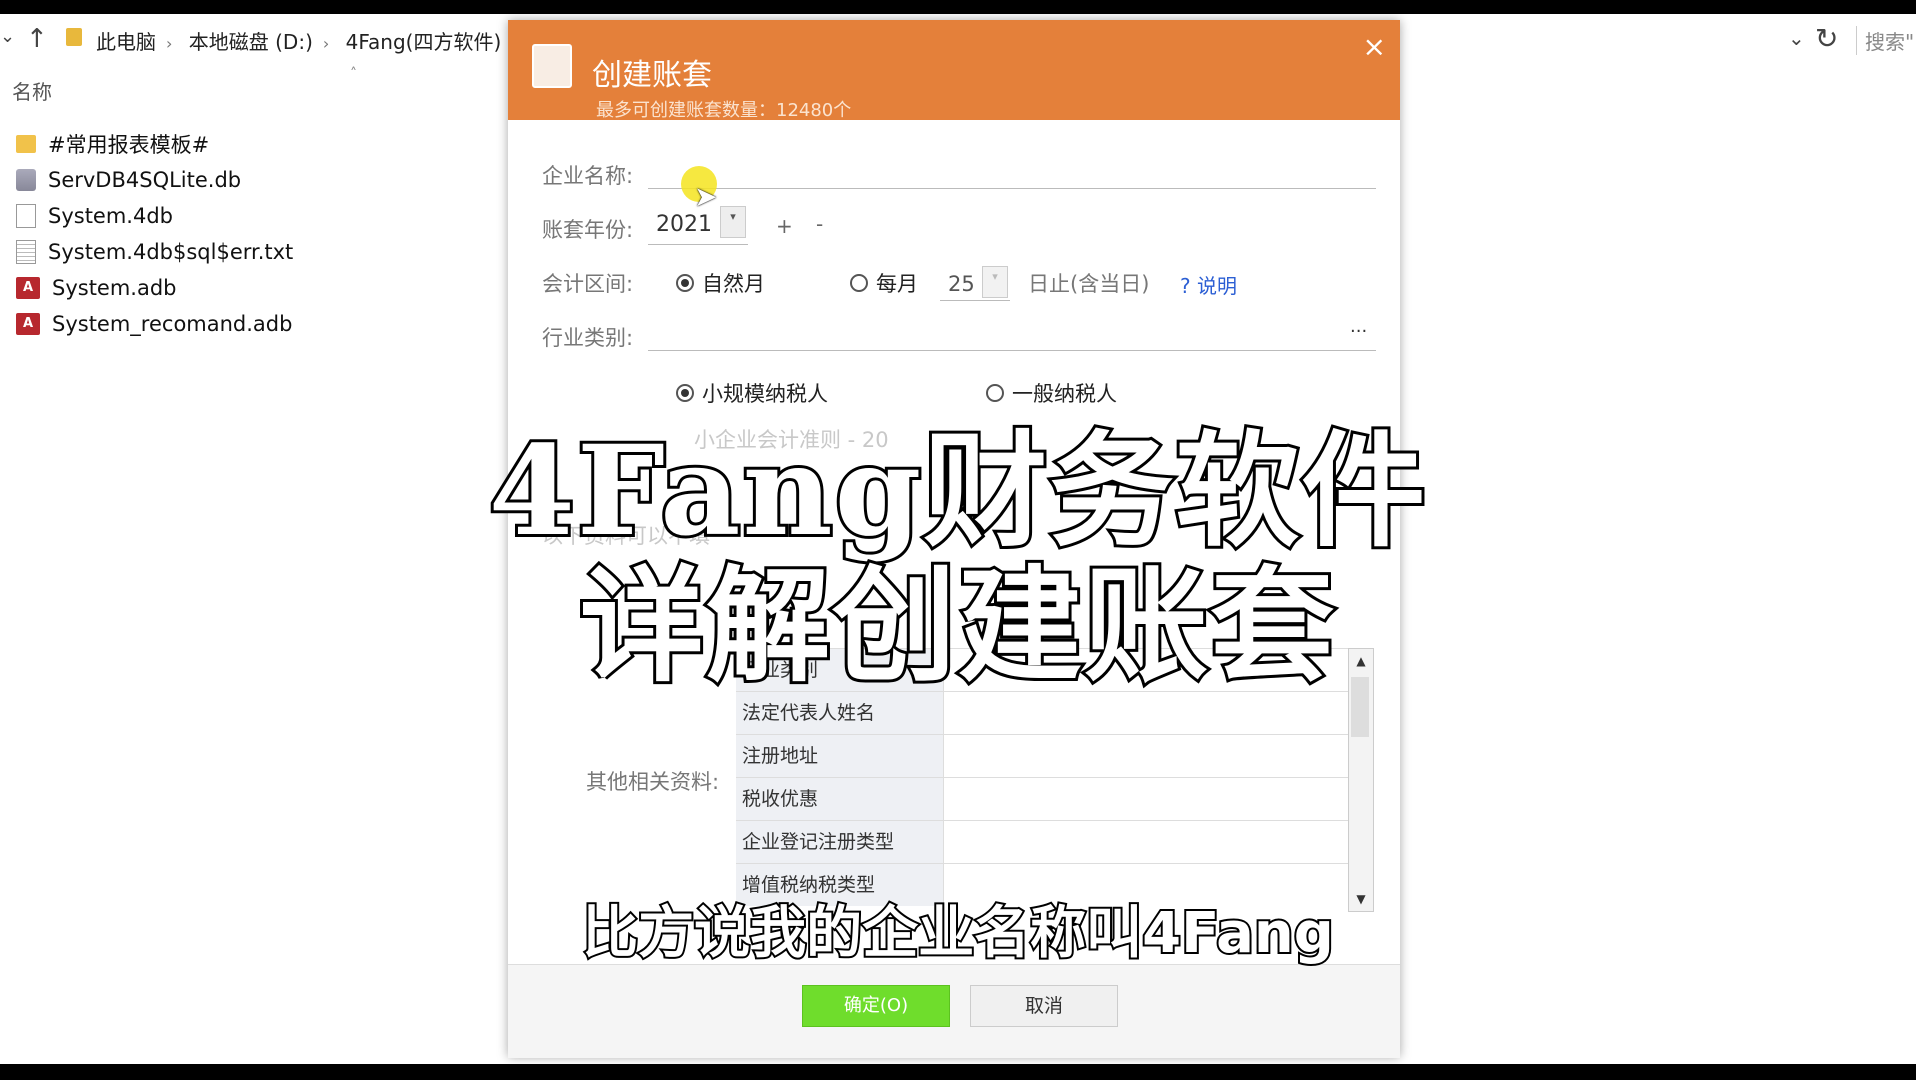 This screenshot has width=1916, height=1080. What do you see at coordinates (552, 66) in the screenshot?
I see `notebook-icon` at bounding box center [552, 66].